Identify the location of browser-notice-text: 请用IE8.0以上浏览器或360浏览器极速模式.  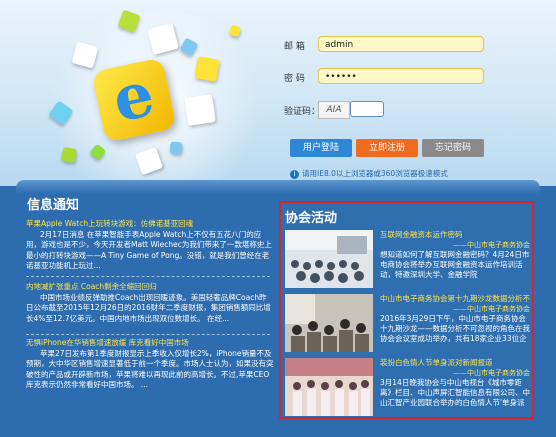
(375, 173).